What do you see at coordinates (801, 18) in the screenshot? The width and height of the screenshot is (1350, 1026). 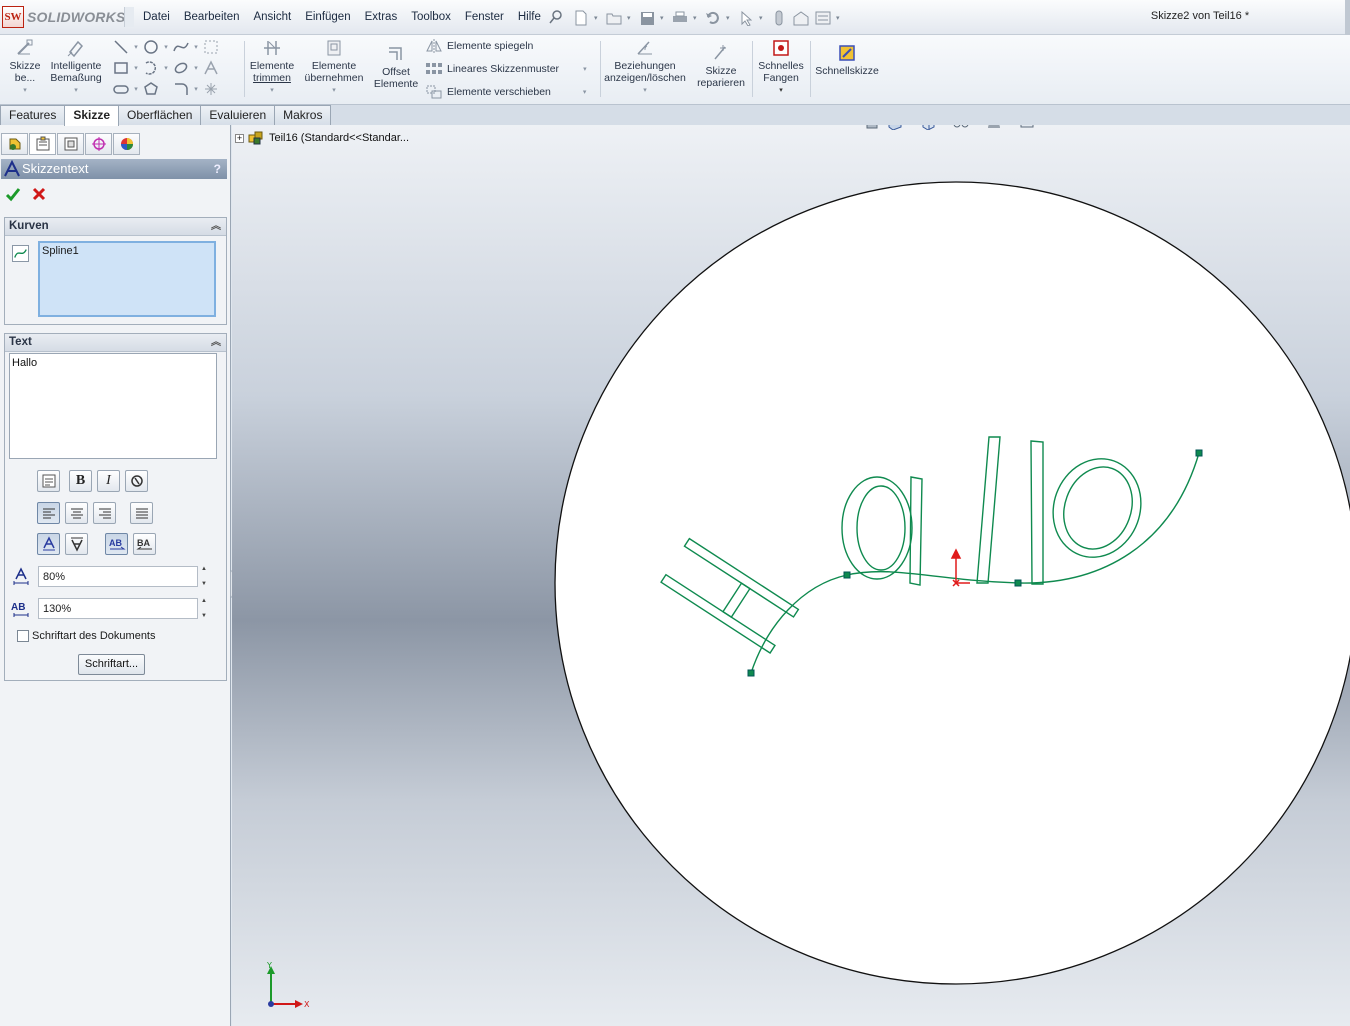 I see `file-properties-icon` at bounding box center [801, 18].